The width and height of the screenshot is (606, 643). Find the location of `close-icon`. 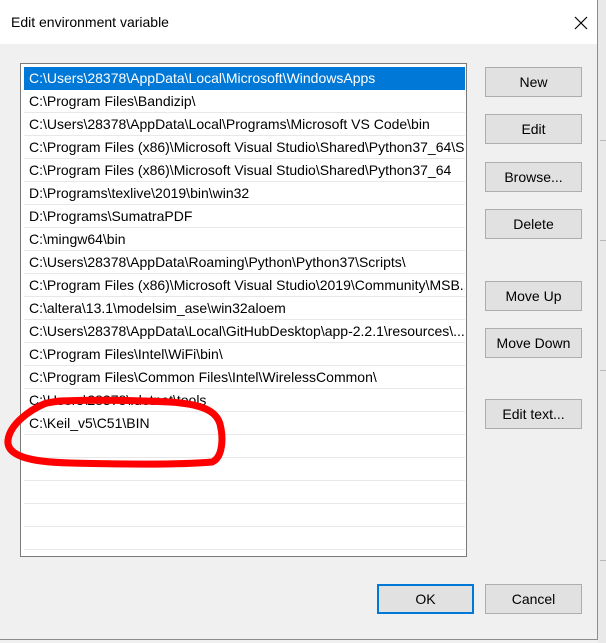

close-icon is located at coordinates (581, 23).